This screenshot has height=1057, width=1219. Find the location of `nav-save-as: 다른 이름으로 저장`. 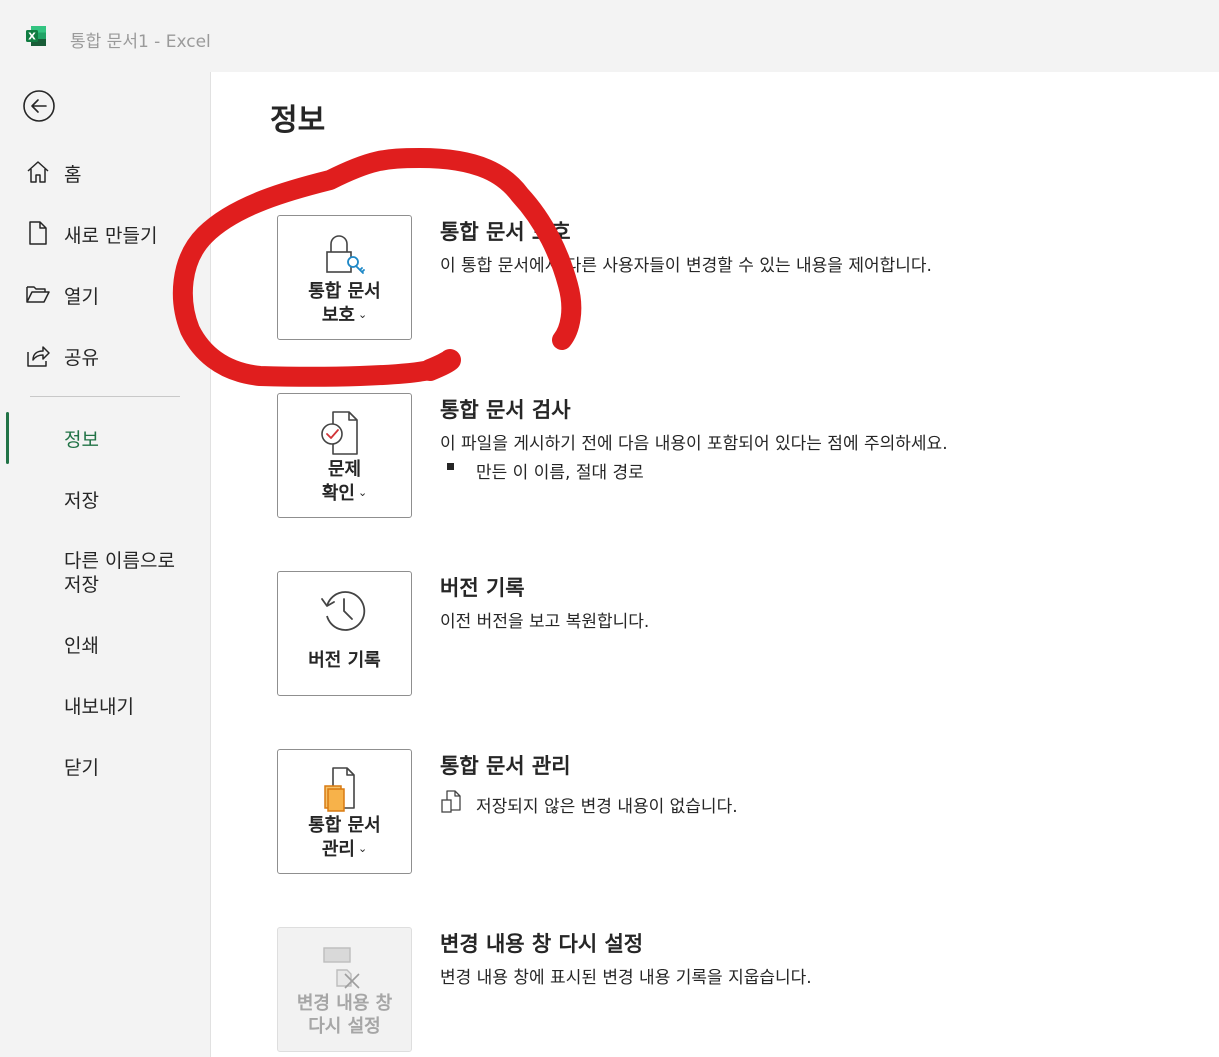

nav-save-as: 다른 이름으로 저장 is located at coordinates (129, 573).